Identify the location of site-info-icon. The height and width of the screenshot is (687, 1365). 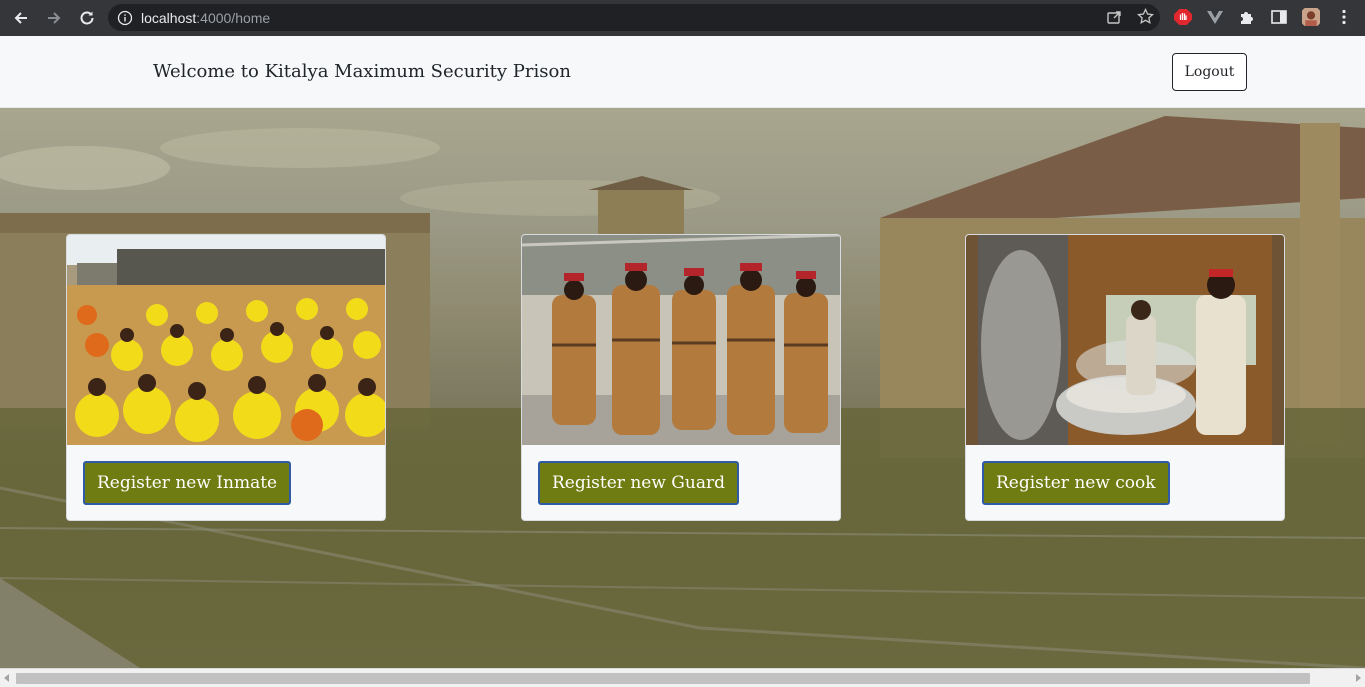
(125, 18).